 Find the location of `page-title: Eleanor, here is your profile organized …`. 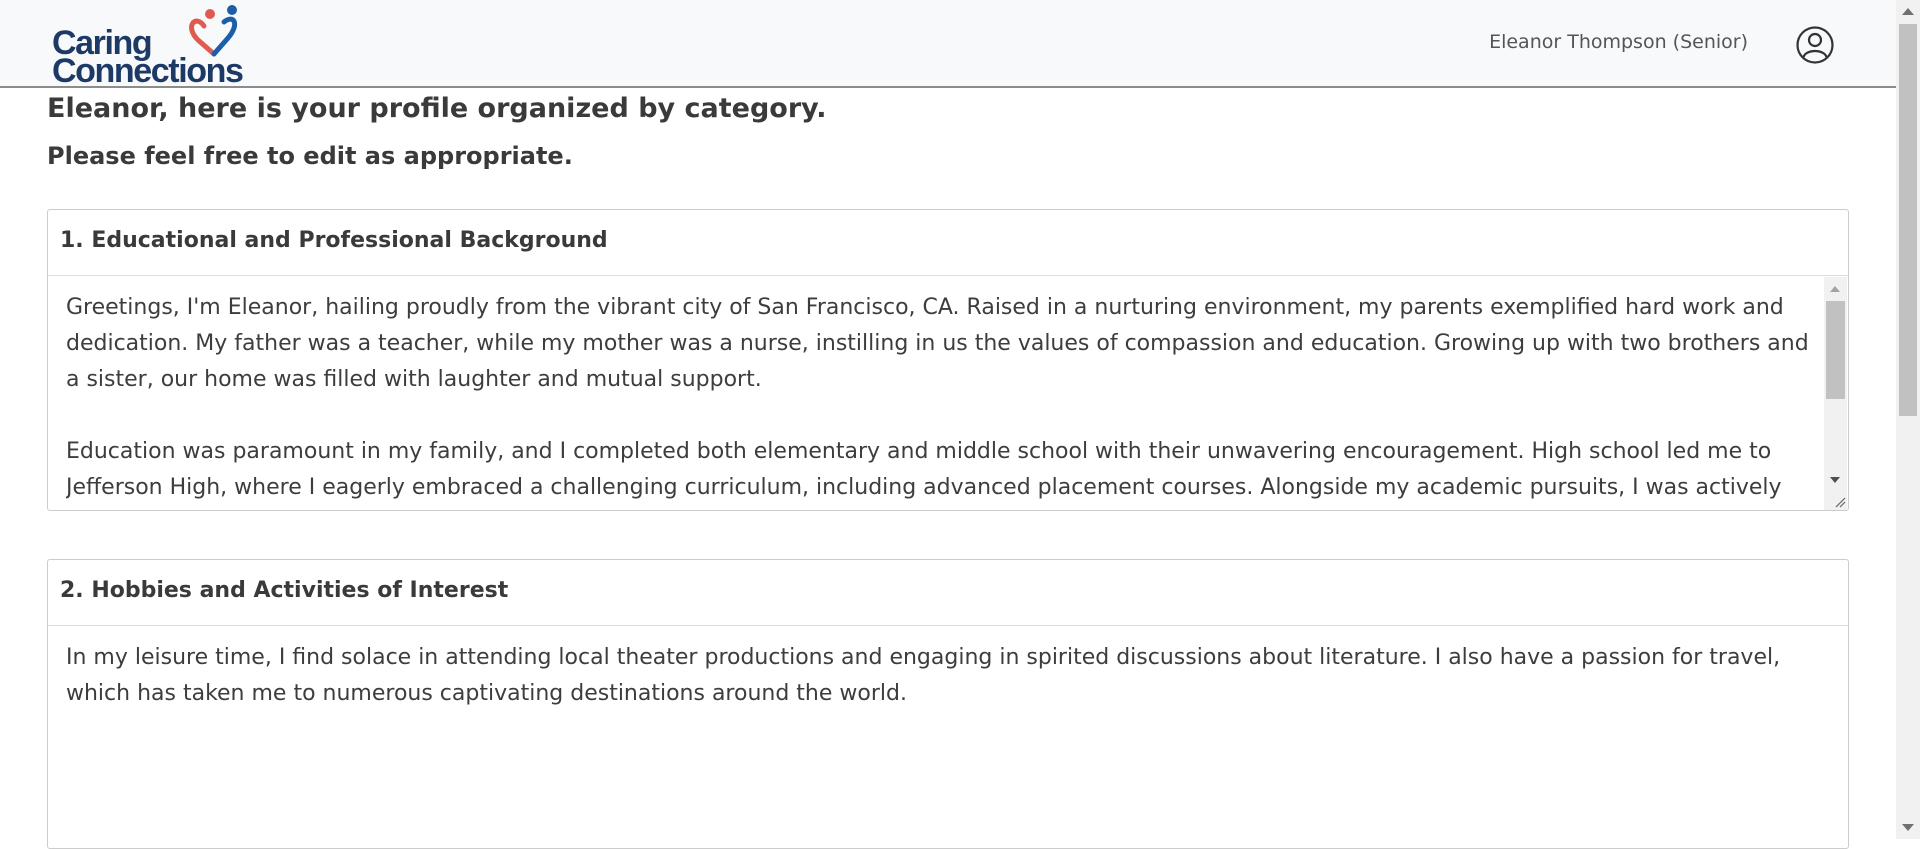

page-title: Eleanor, here is your profile organized … is located at coordinates (437, 108).